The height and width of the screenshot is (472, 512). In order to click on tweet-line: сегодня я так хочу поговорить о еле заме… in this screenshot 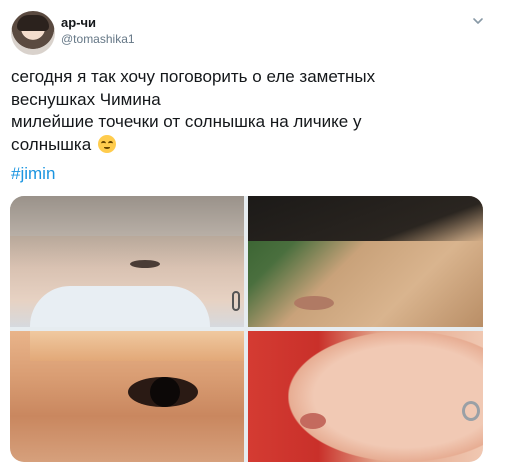, I will do `click(193, 76)`.